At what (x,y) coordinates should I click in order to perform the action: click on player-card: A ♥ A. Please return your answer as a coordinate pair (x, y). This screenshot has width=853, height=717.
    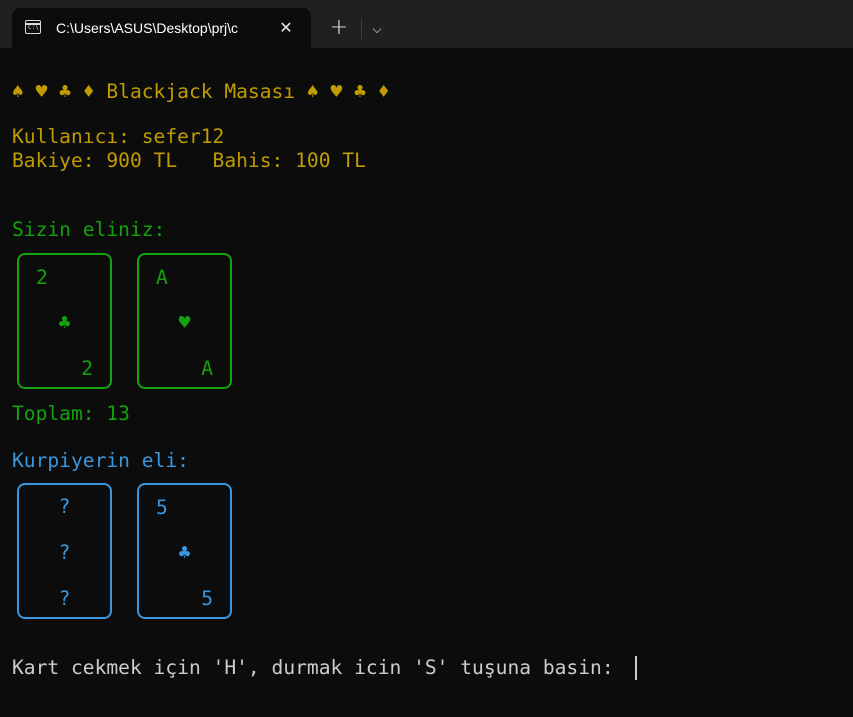
    Looking at the image, I should click on (184, 321).